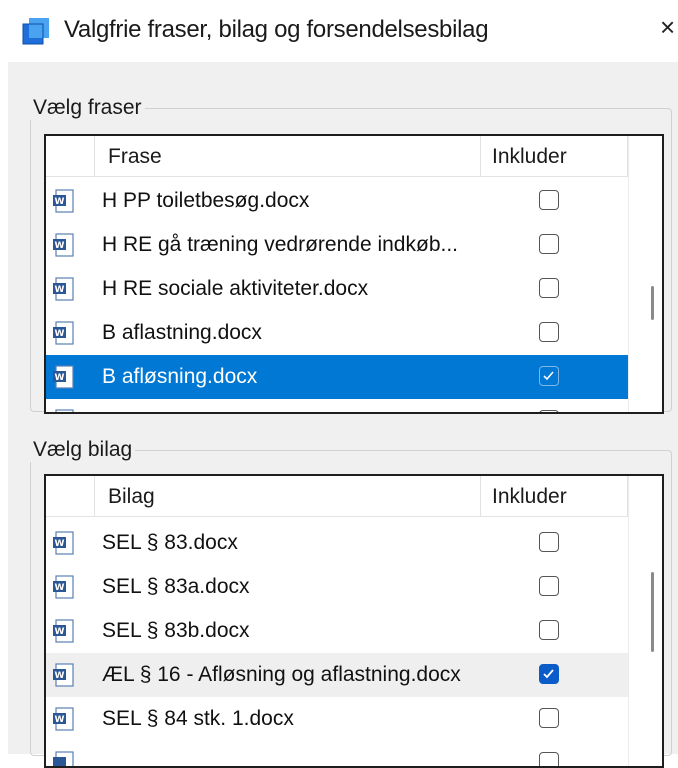 Image resolution: width=678 pixels, height=768 pixels. Describe the element at coordinates (337, 156) in the screenshot. I see `fraser-list-header: Frase Inkluder` at that location.